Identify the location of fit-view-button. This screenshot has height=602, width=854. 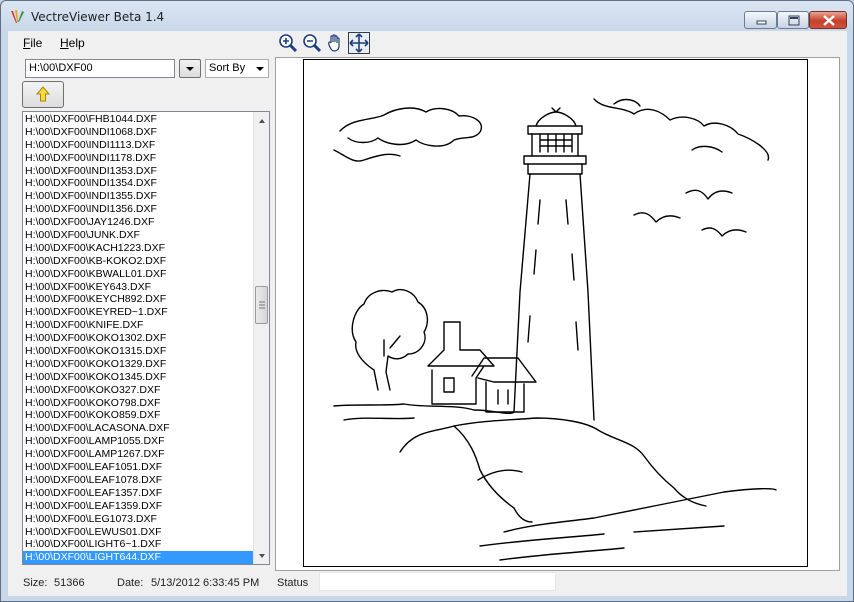
(359, 43).